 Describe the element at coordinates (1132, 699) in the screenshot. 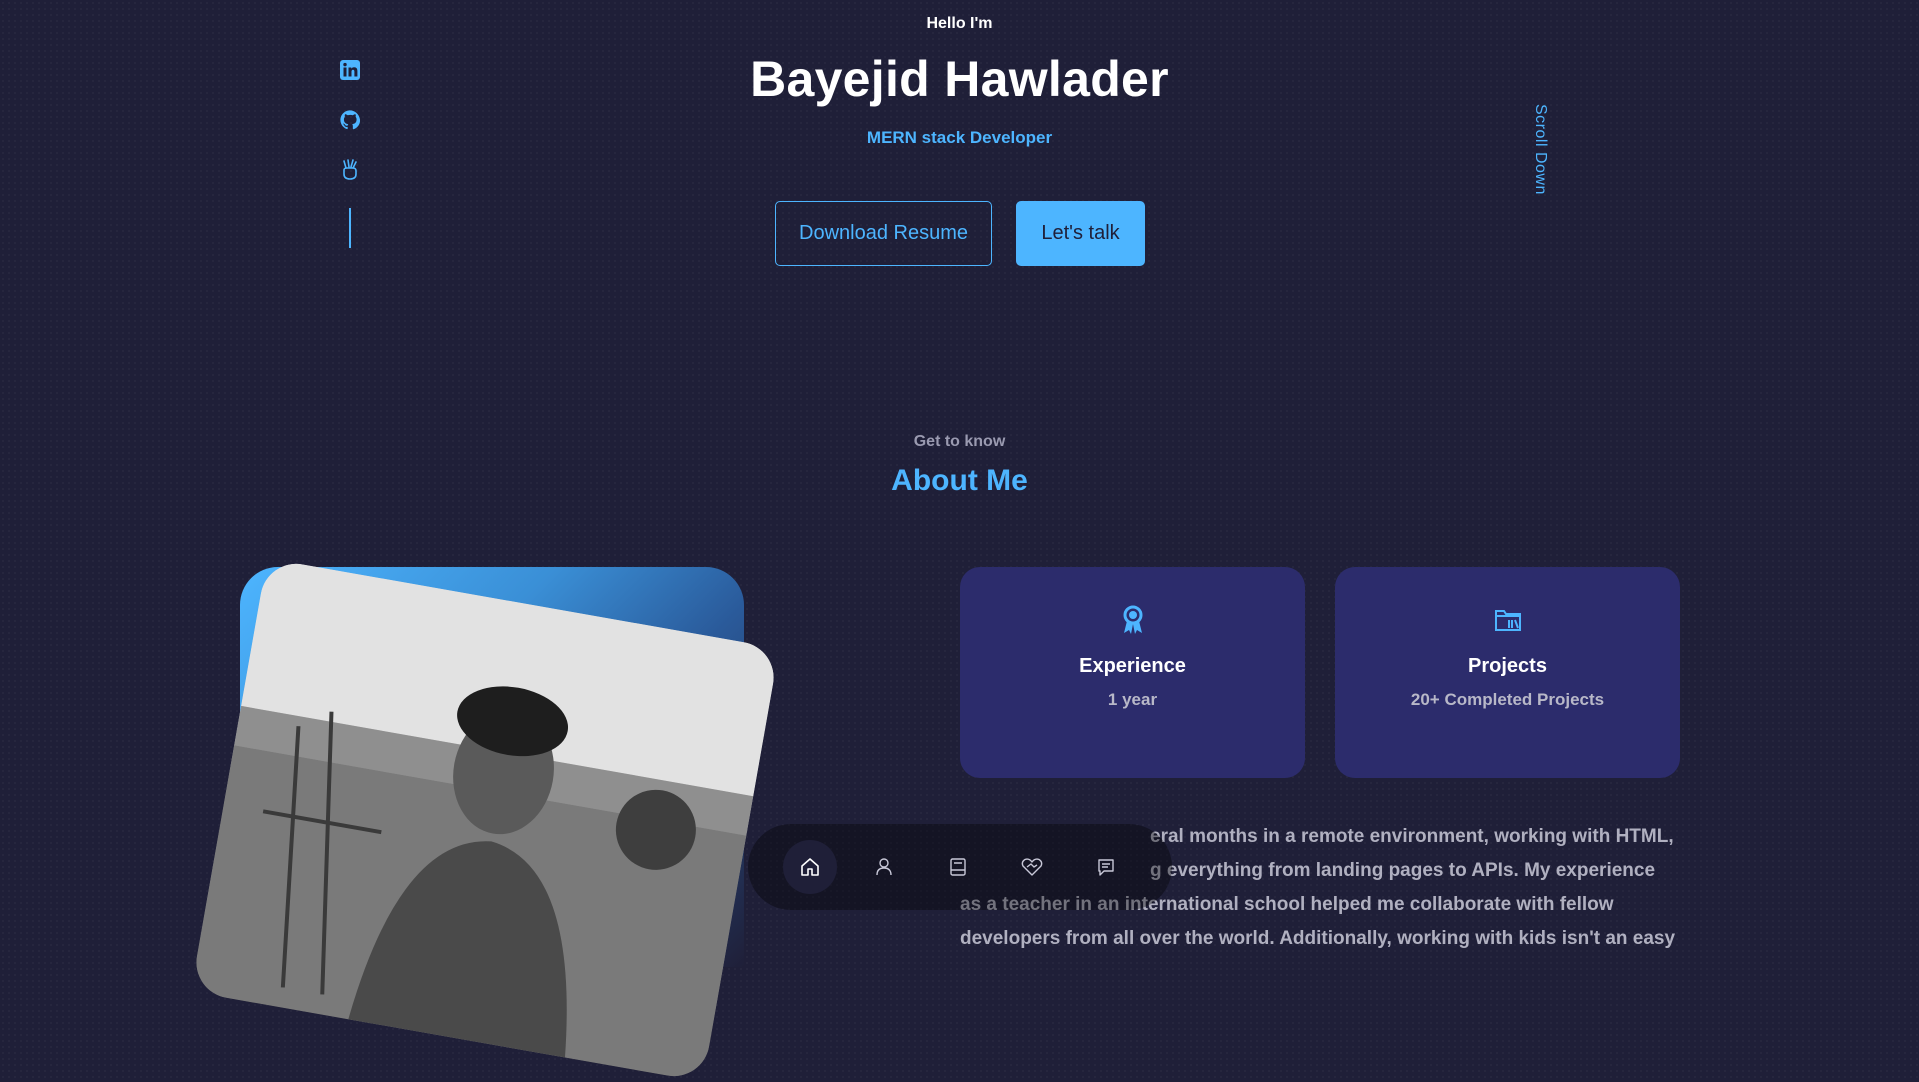

I see `experience-value: 1 year` at that location.